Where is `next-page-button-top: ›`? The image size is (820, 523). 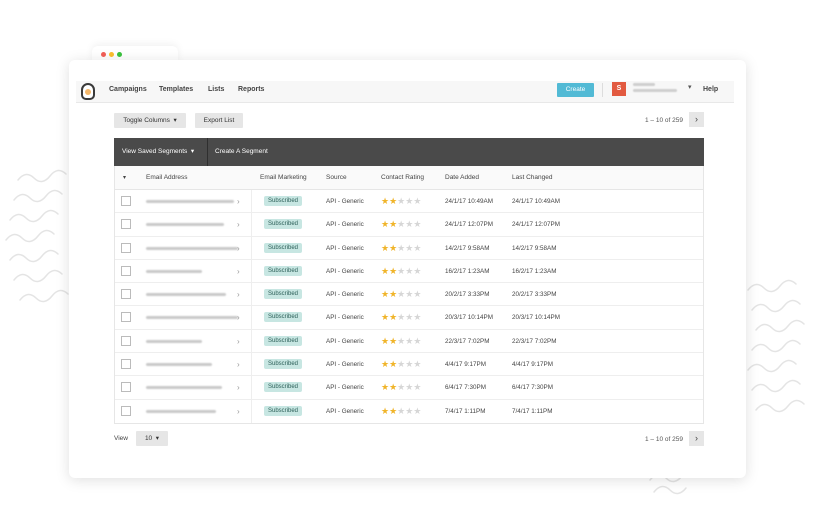 next-page-button-top: › is located at coordinates (696, 119).